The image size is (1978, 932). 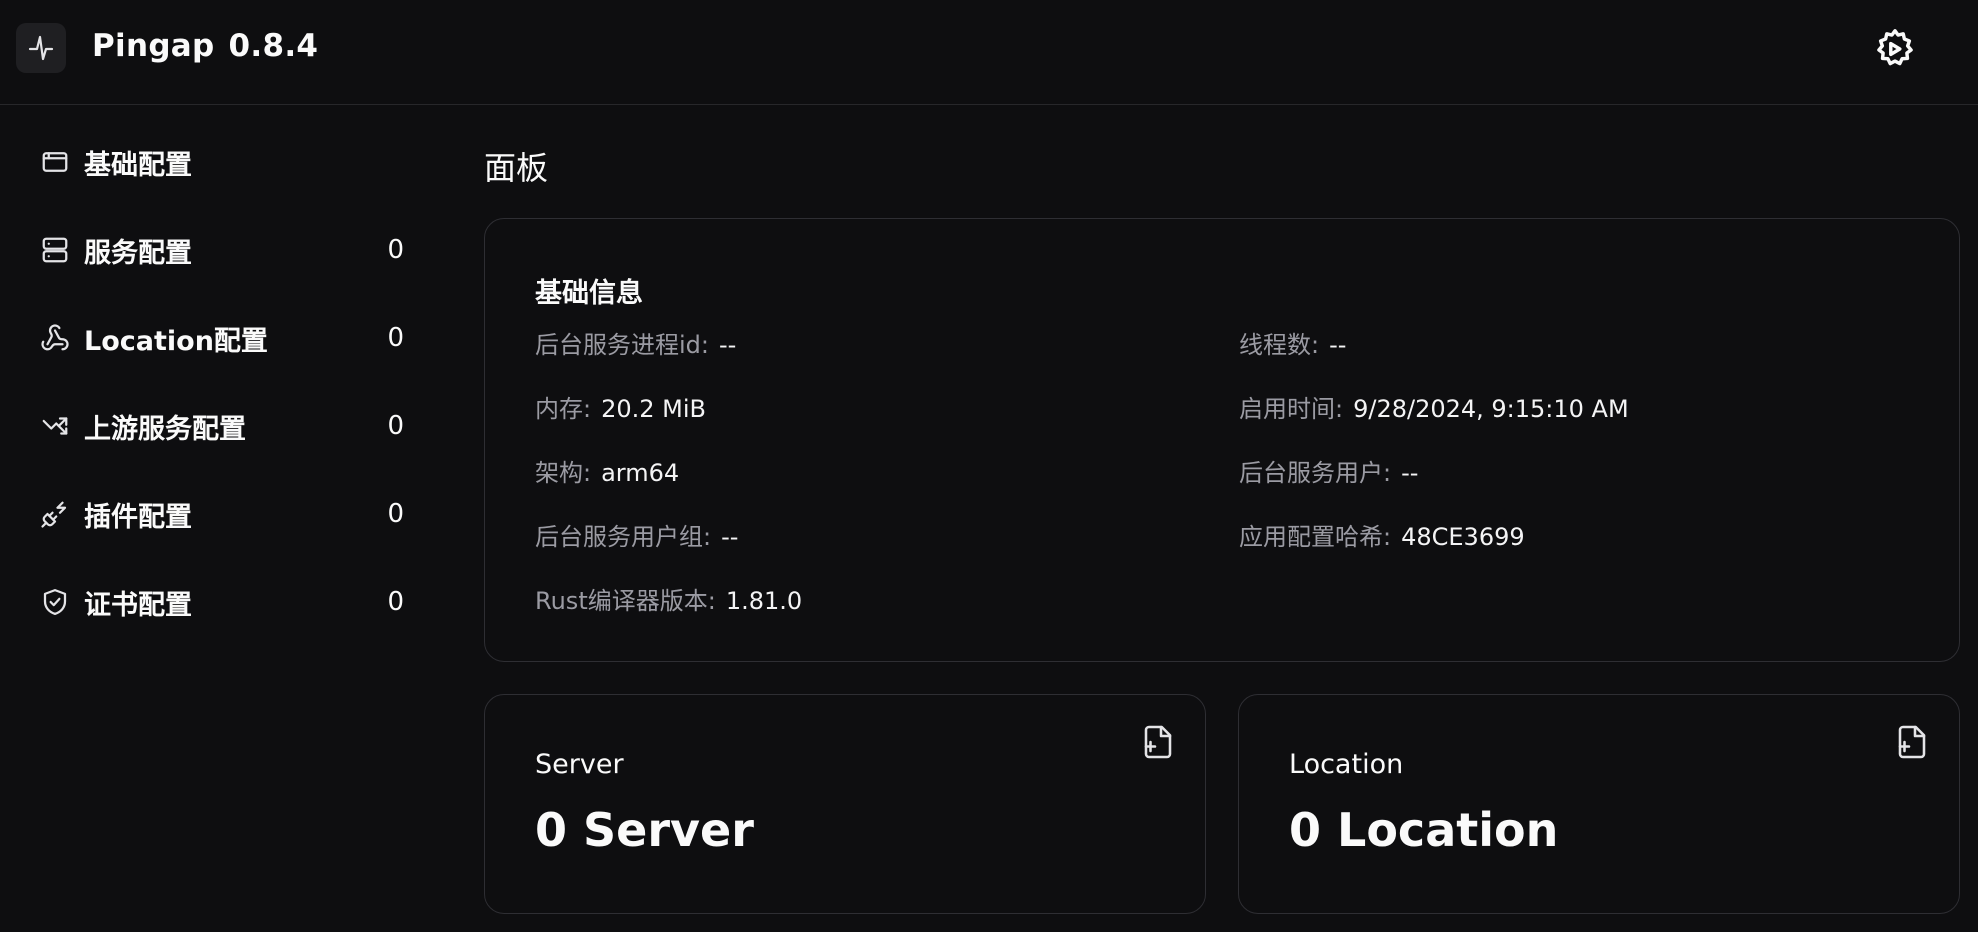 I want to click on settings-button, so click(x=1895, y=49).